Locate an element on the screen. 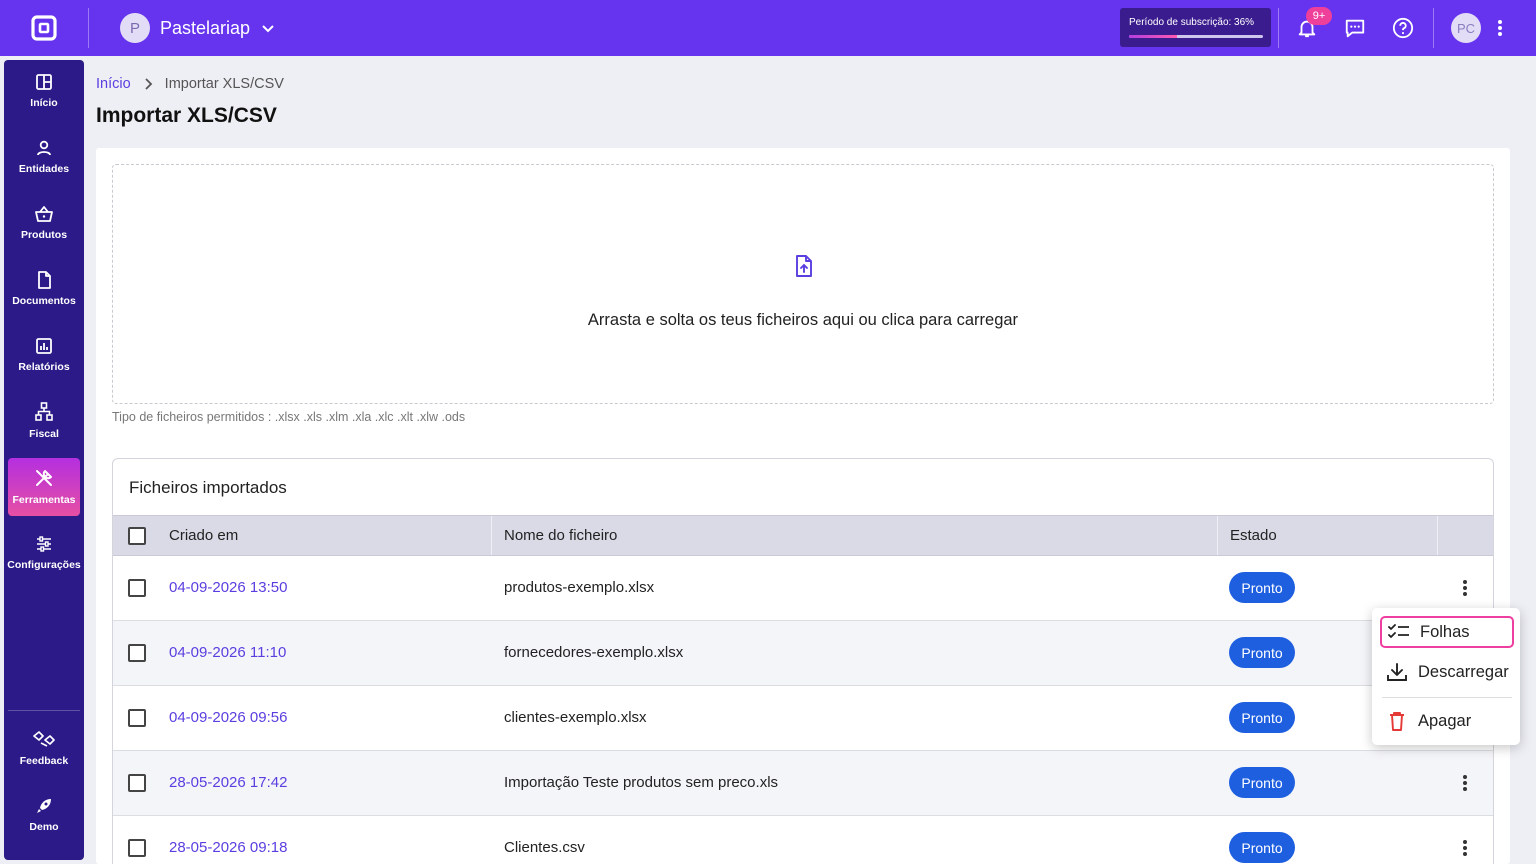 This screenshot has width=1536, height=864. menu-item-label: Apagar is located at coordinates (1445, 720).